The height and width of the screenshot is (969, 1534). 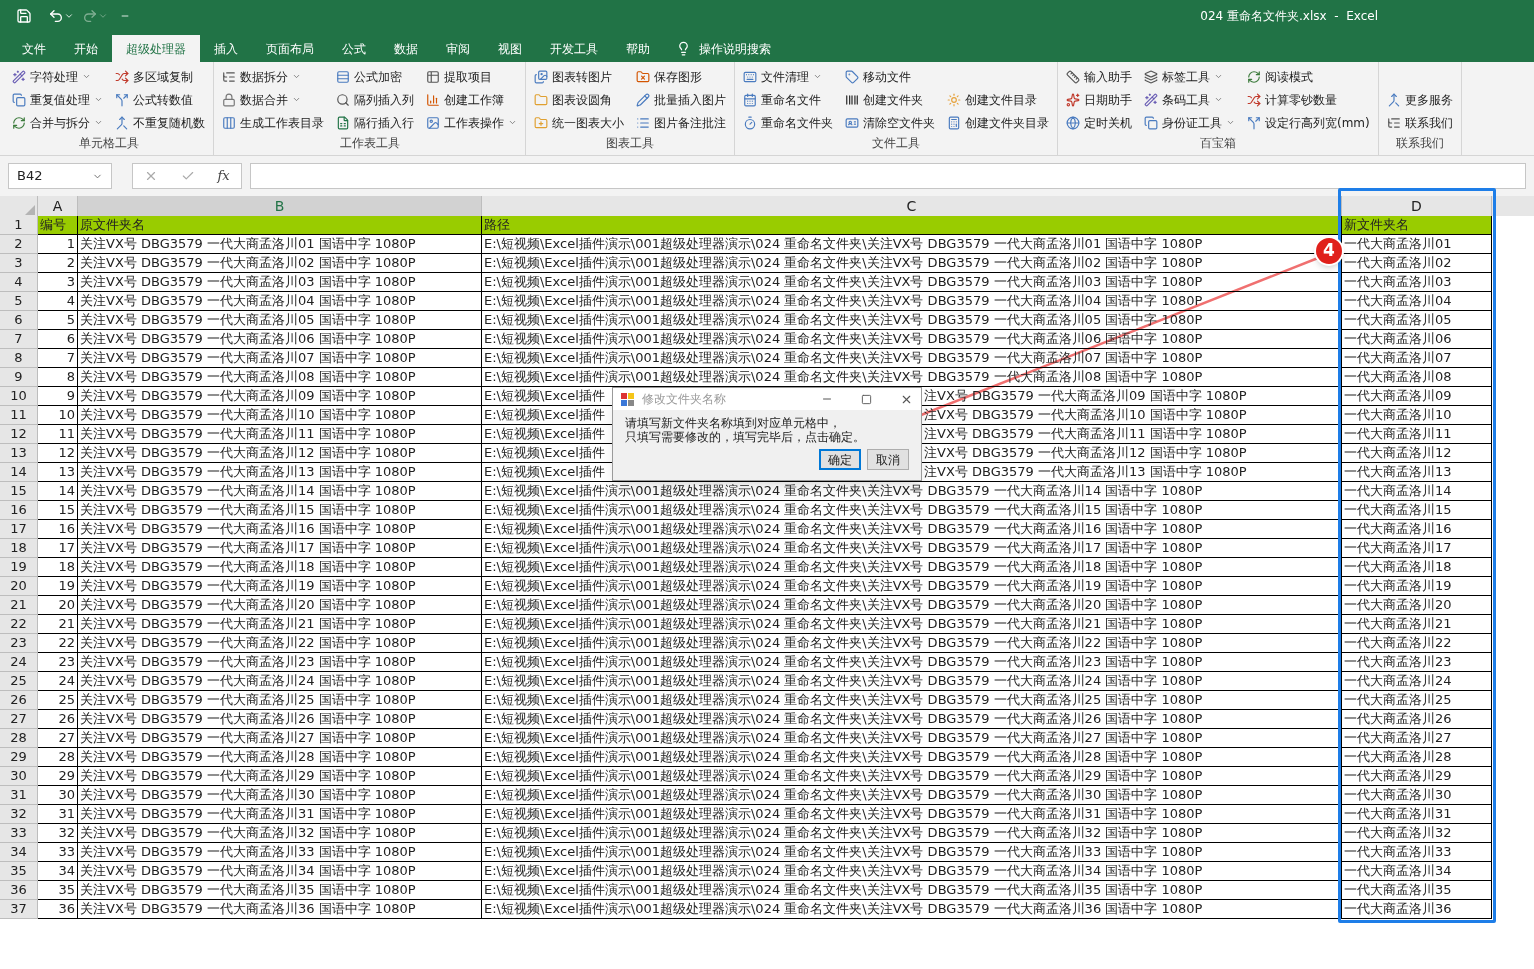 I want to click on ribbon-button: 身份证工具, so click(x=1189, y=122).